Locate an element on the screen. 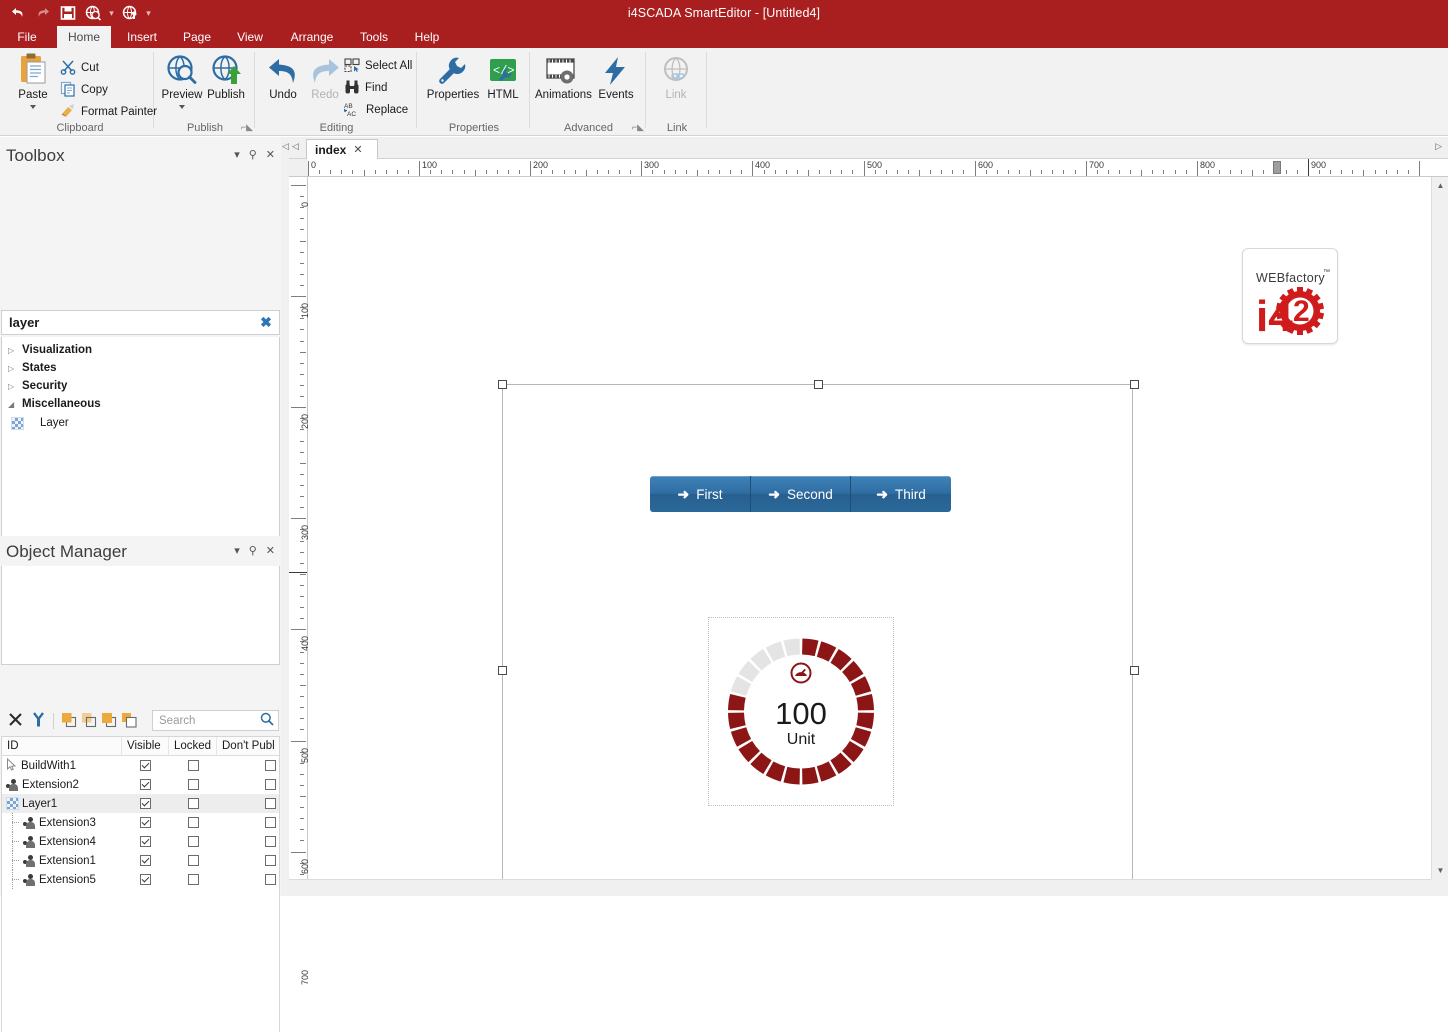 The width and height of the screenshot is (1448, 1032). ribbon-tab-page: Page is located at coordinates (197, 37).